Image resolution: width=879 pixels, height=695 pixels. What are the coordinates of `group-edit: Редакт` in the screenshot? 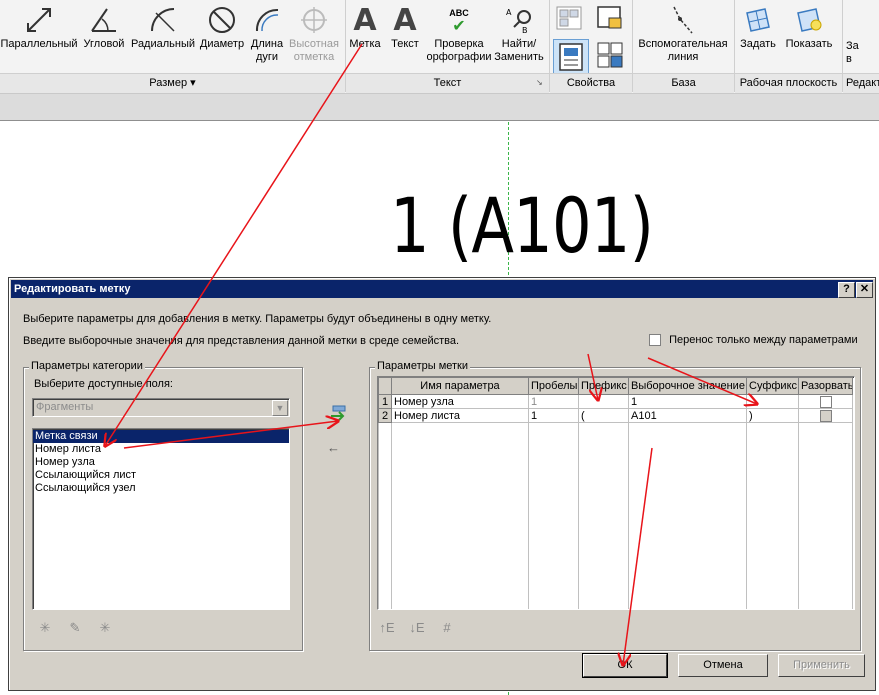 It's located at (861, 83).